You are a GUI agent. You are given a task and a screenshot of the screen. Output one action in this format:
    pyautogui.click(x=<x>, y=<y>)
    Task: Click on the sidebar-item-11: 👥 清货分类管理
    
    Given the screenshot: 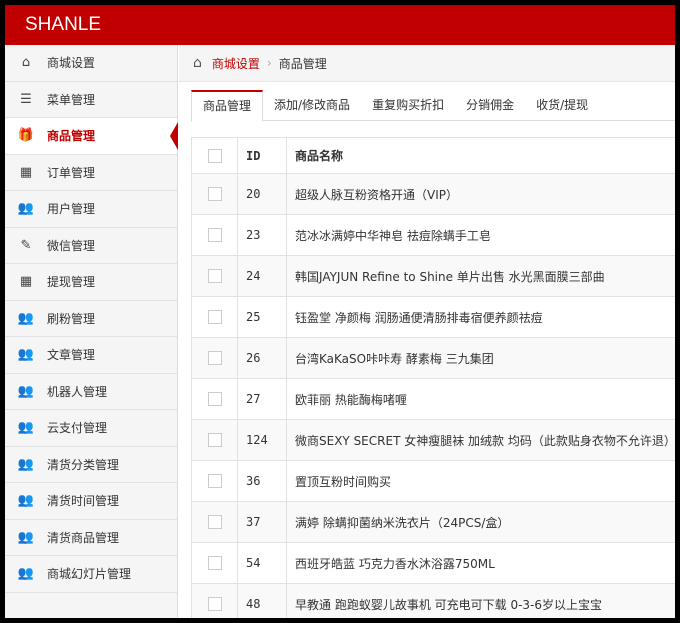 What is the action you would take?
    pyautogui.click(x=91, y=465)
    